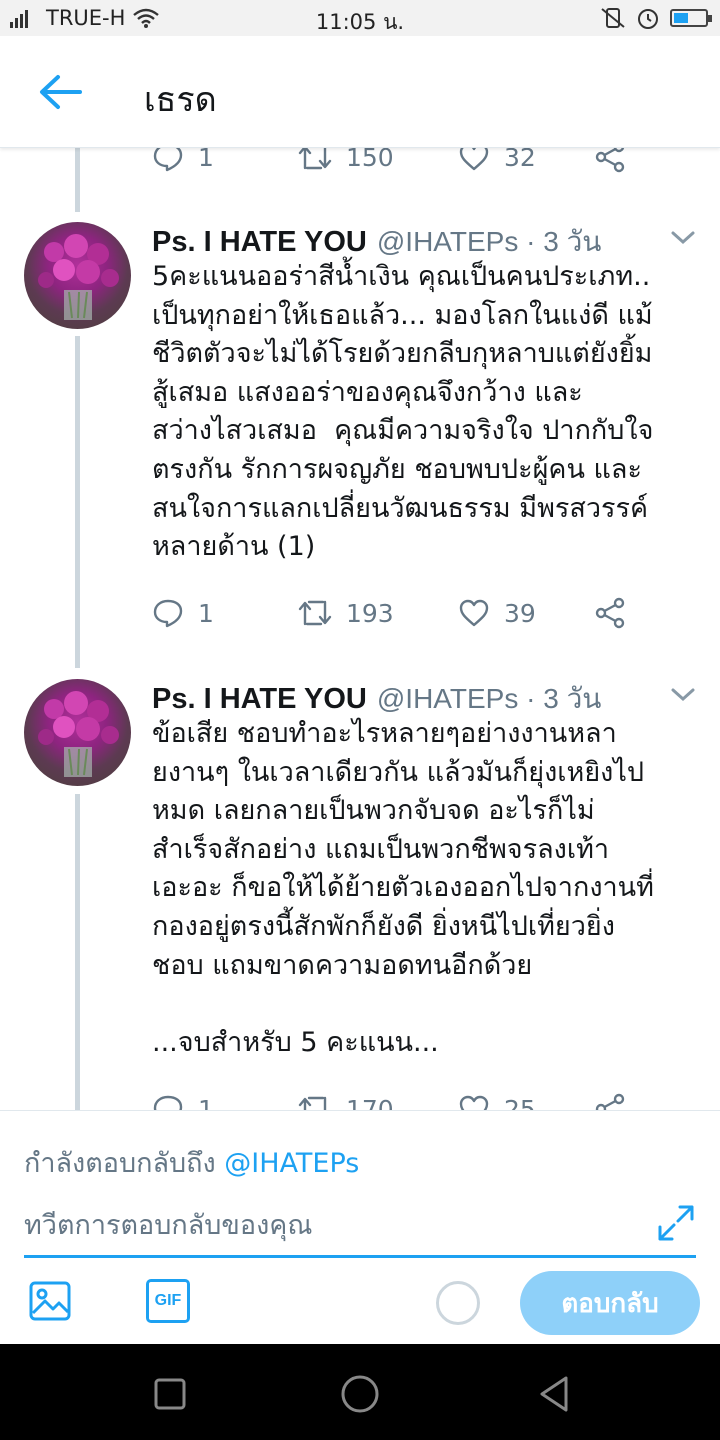 This screenshot has height=1440, width=720. I want to click on expand-icon, so click(676, 1223).